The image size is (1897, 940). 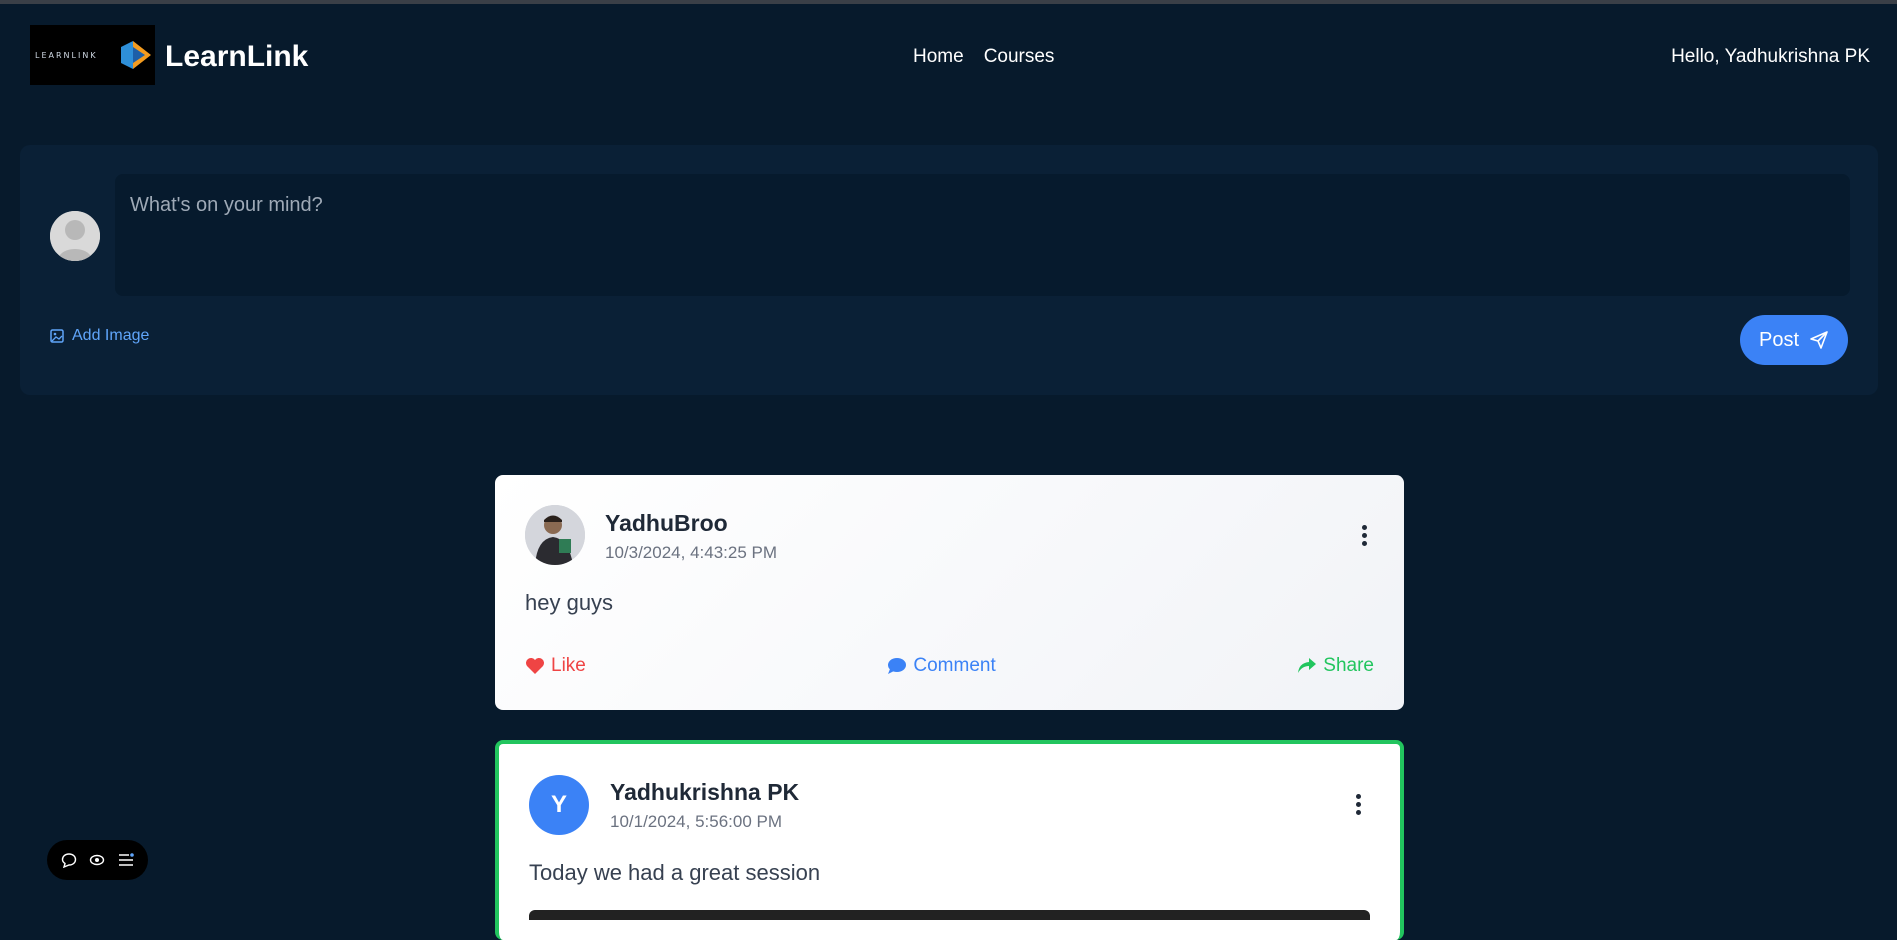 What do you see at coordinates (704, 792) in the screenshot?
I see `post-author: Yadhukrishna PK` at bounding box center [704, 792].